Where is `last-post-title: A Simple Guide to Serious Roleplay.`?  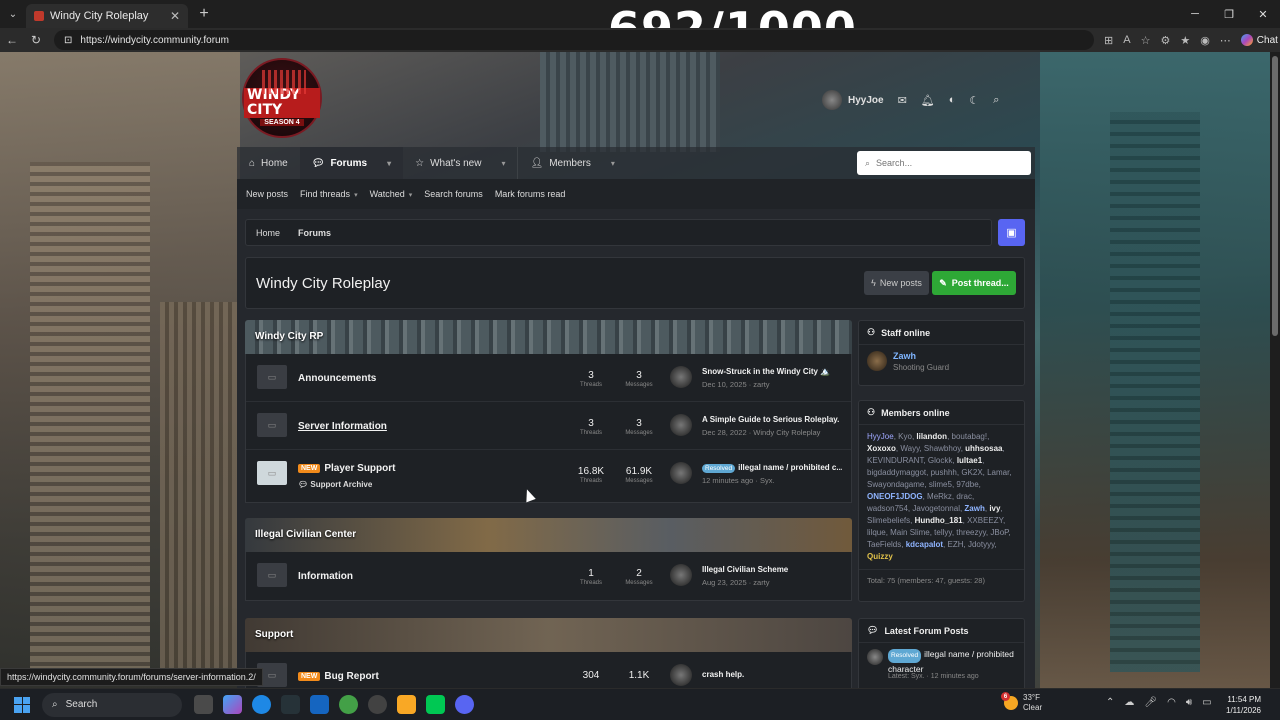
last-post-title: A Simple Guide to Serious Roleplay. is located at coordinates (772, 419).